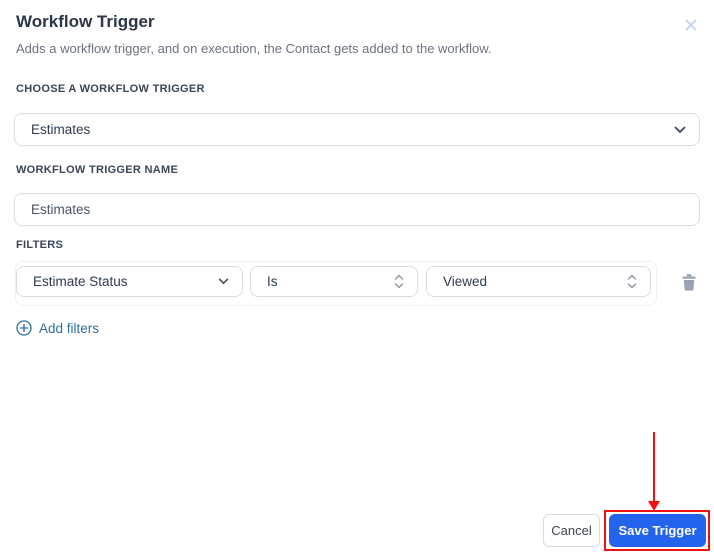 The width and height of the screenshot is (714, 557). What do you see at coordinates (69, 328) in the screenshot?
I see `add-filters-label: Add filters` at bounding box center [69, 328].